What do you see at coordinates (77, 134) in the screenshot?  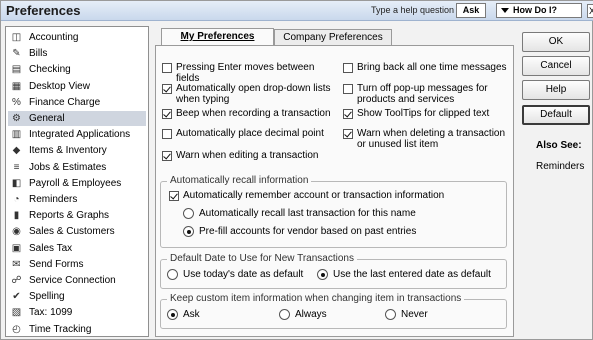 I see `sidebar-item: ▥ Integrated Applications` at bounding box center [77, 134].